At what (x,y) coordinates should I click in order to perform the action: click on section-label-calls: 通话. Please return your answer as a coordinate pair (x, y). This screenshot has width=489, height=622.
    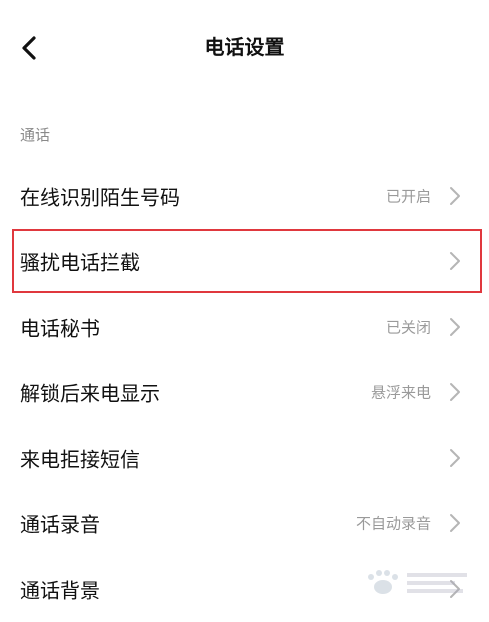
    Looking at the image, I should click on (35, 135).